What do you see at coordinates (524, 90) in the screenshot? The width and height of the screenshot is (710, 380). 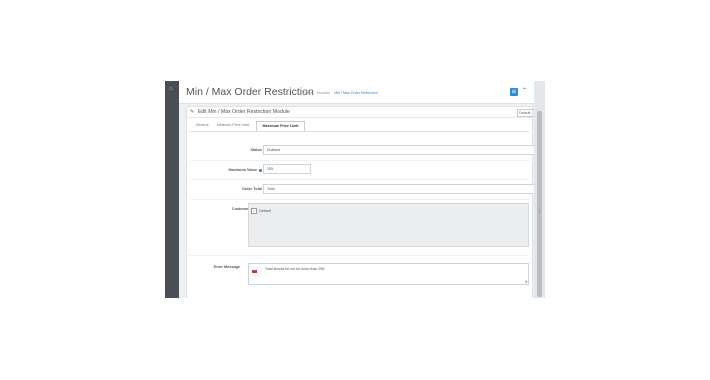 I see `chevron-up-icon: ⌃` at bounding box center [524, 90].